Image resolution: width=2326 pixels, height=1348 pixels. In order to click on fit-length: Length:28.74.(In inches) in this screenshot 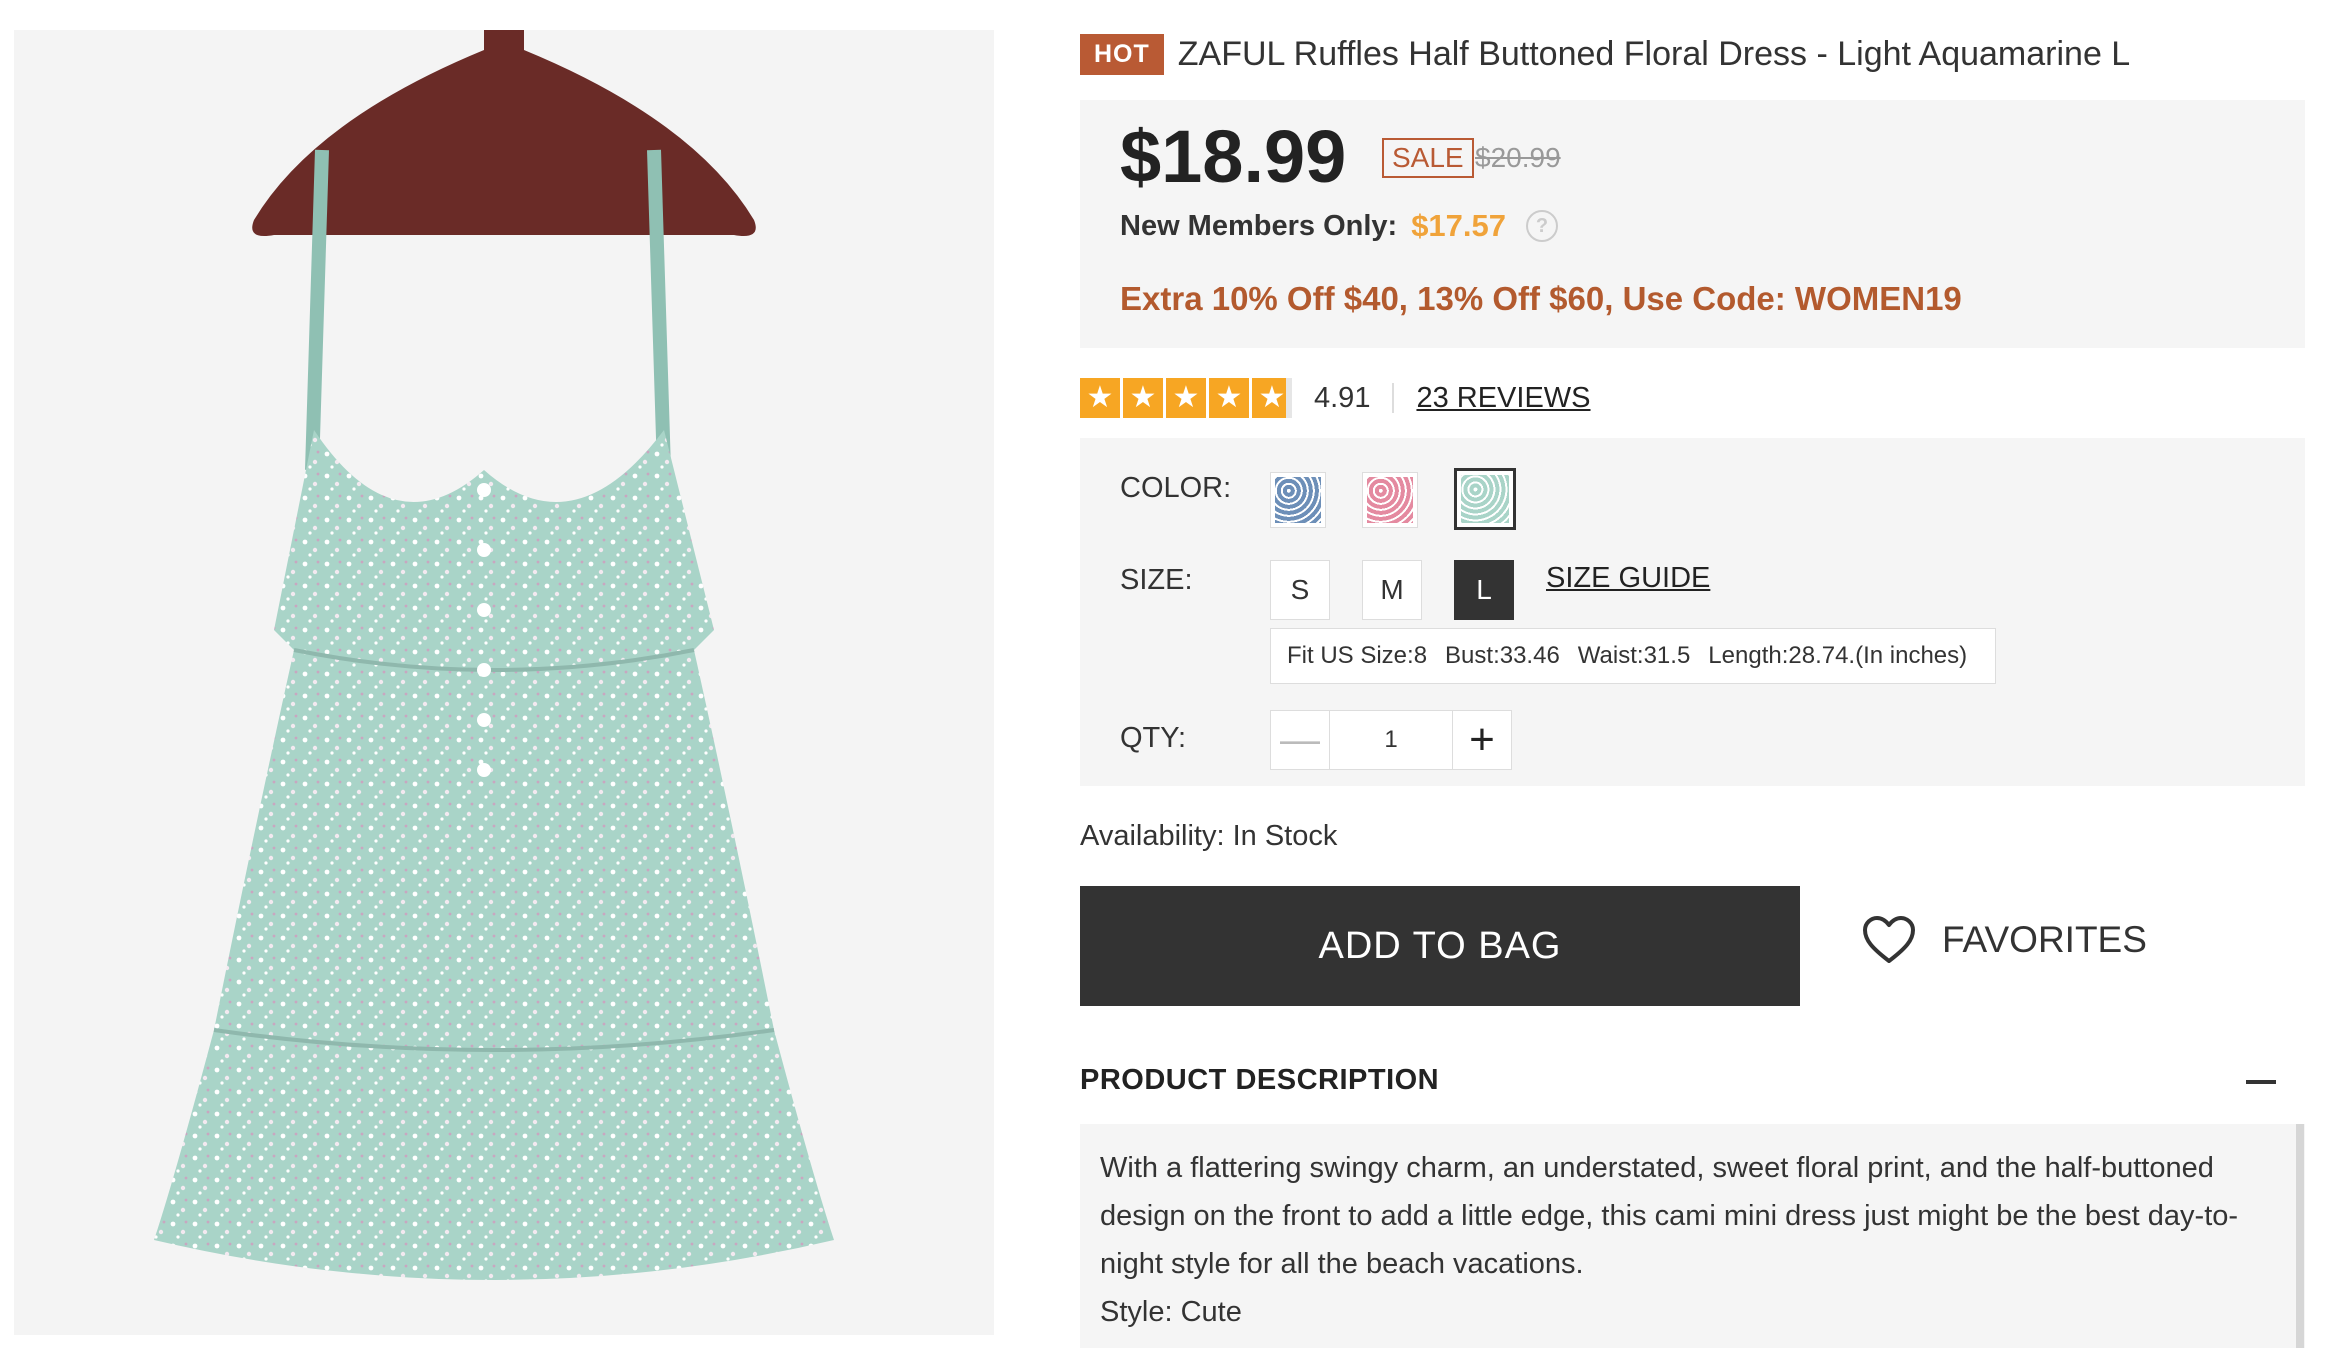, I will do `click(1838, 655)`.